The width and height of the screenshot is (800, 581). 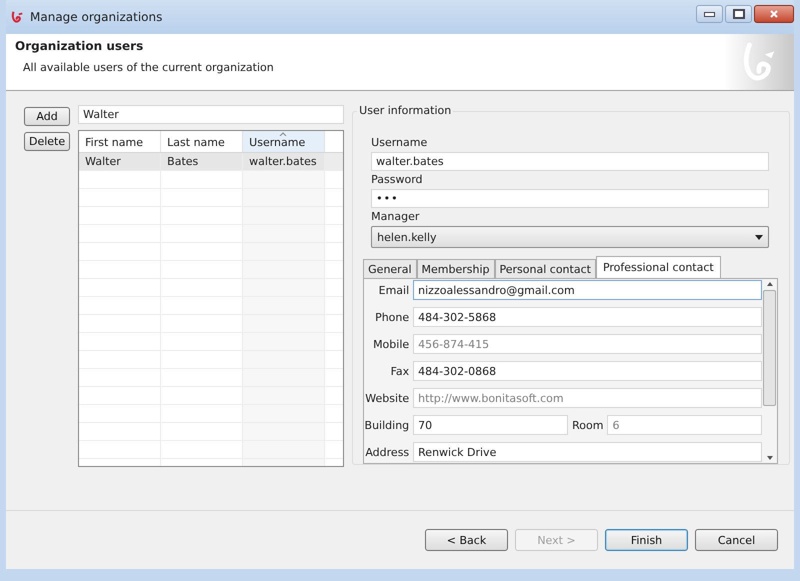 What do you see at coordinates (387, 425) in the screenshot?
I see `field-label: Building` at bounding box center [387, 425].